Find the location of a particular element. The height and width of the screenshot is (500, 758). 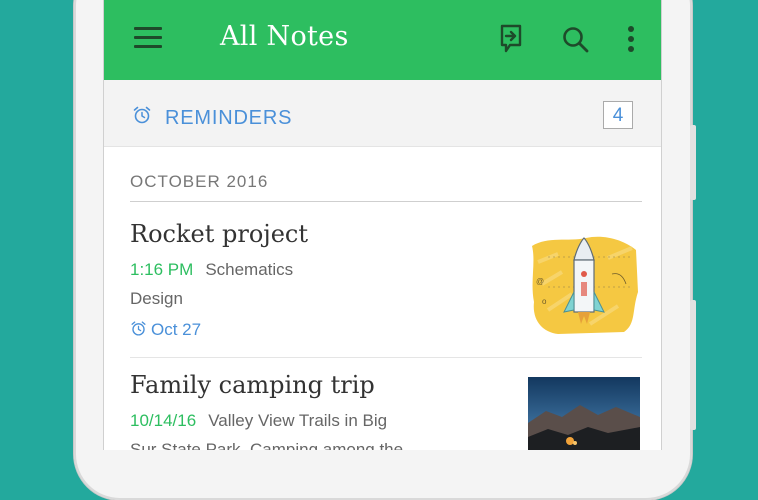

reminders-bar: REMINDERS 4 is located at coordinates (382, 113).